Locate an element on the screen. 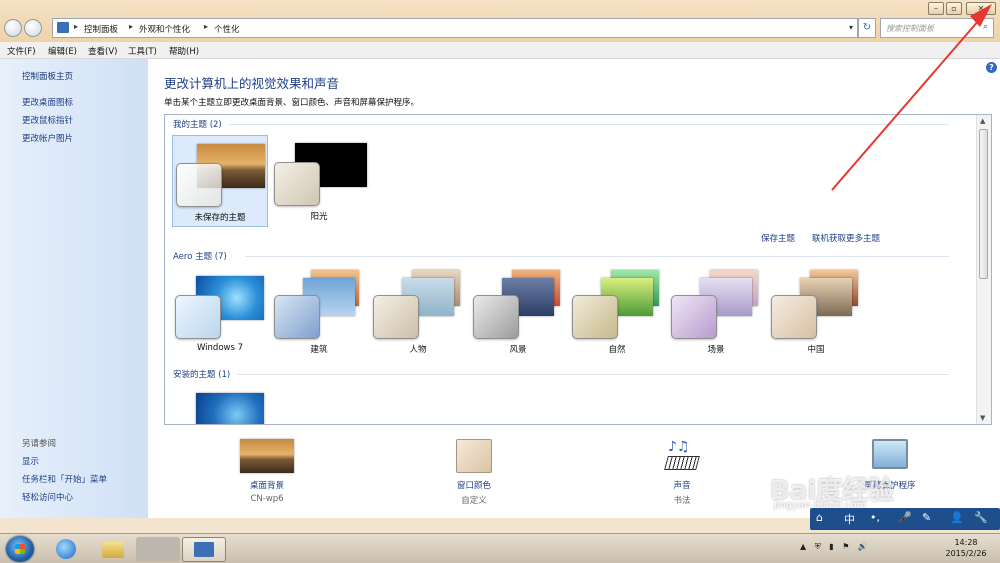 This screenshot has height=563, width=1000. save-theme-link: 保存主题 is located at coordinates (778, 238).